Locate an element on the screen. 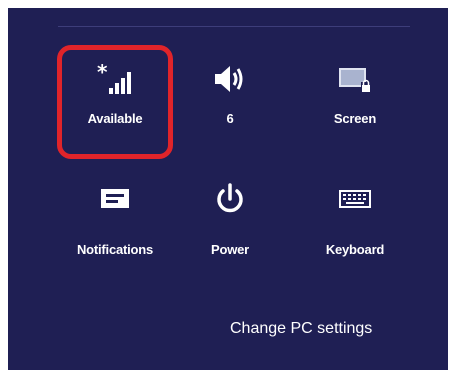  power-label: Power is located at coordinates (229, 249).